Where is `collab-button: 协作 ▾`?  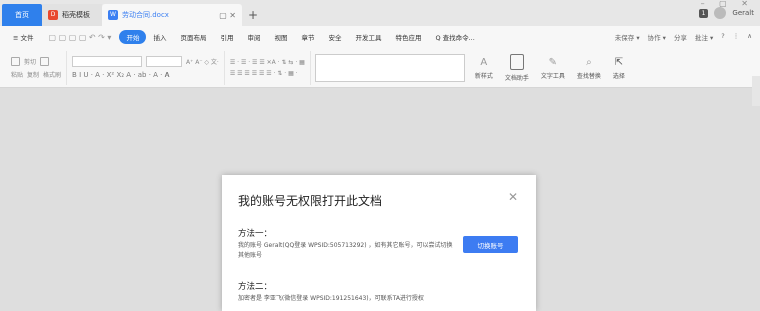
collab-button: 协作 ▾ is located at coordinates (657, 37).